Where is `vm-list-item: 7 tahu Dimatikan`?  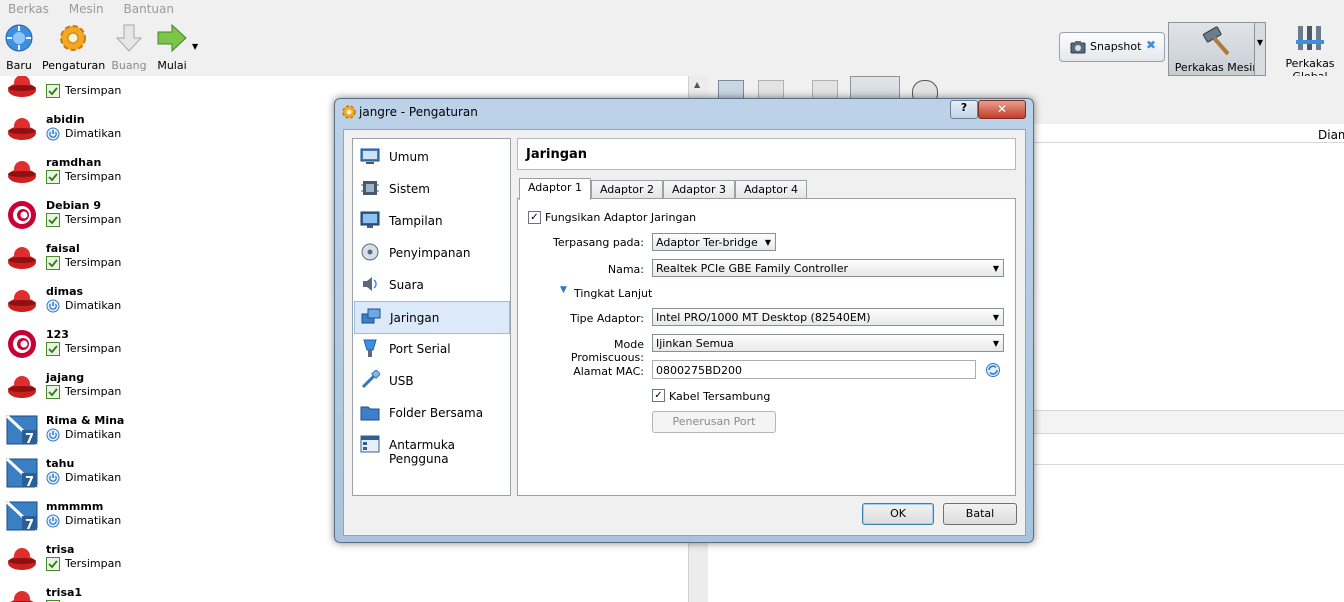
vm-list-item: 7 tahu Dimatikan is located at coordinates (165, 474).